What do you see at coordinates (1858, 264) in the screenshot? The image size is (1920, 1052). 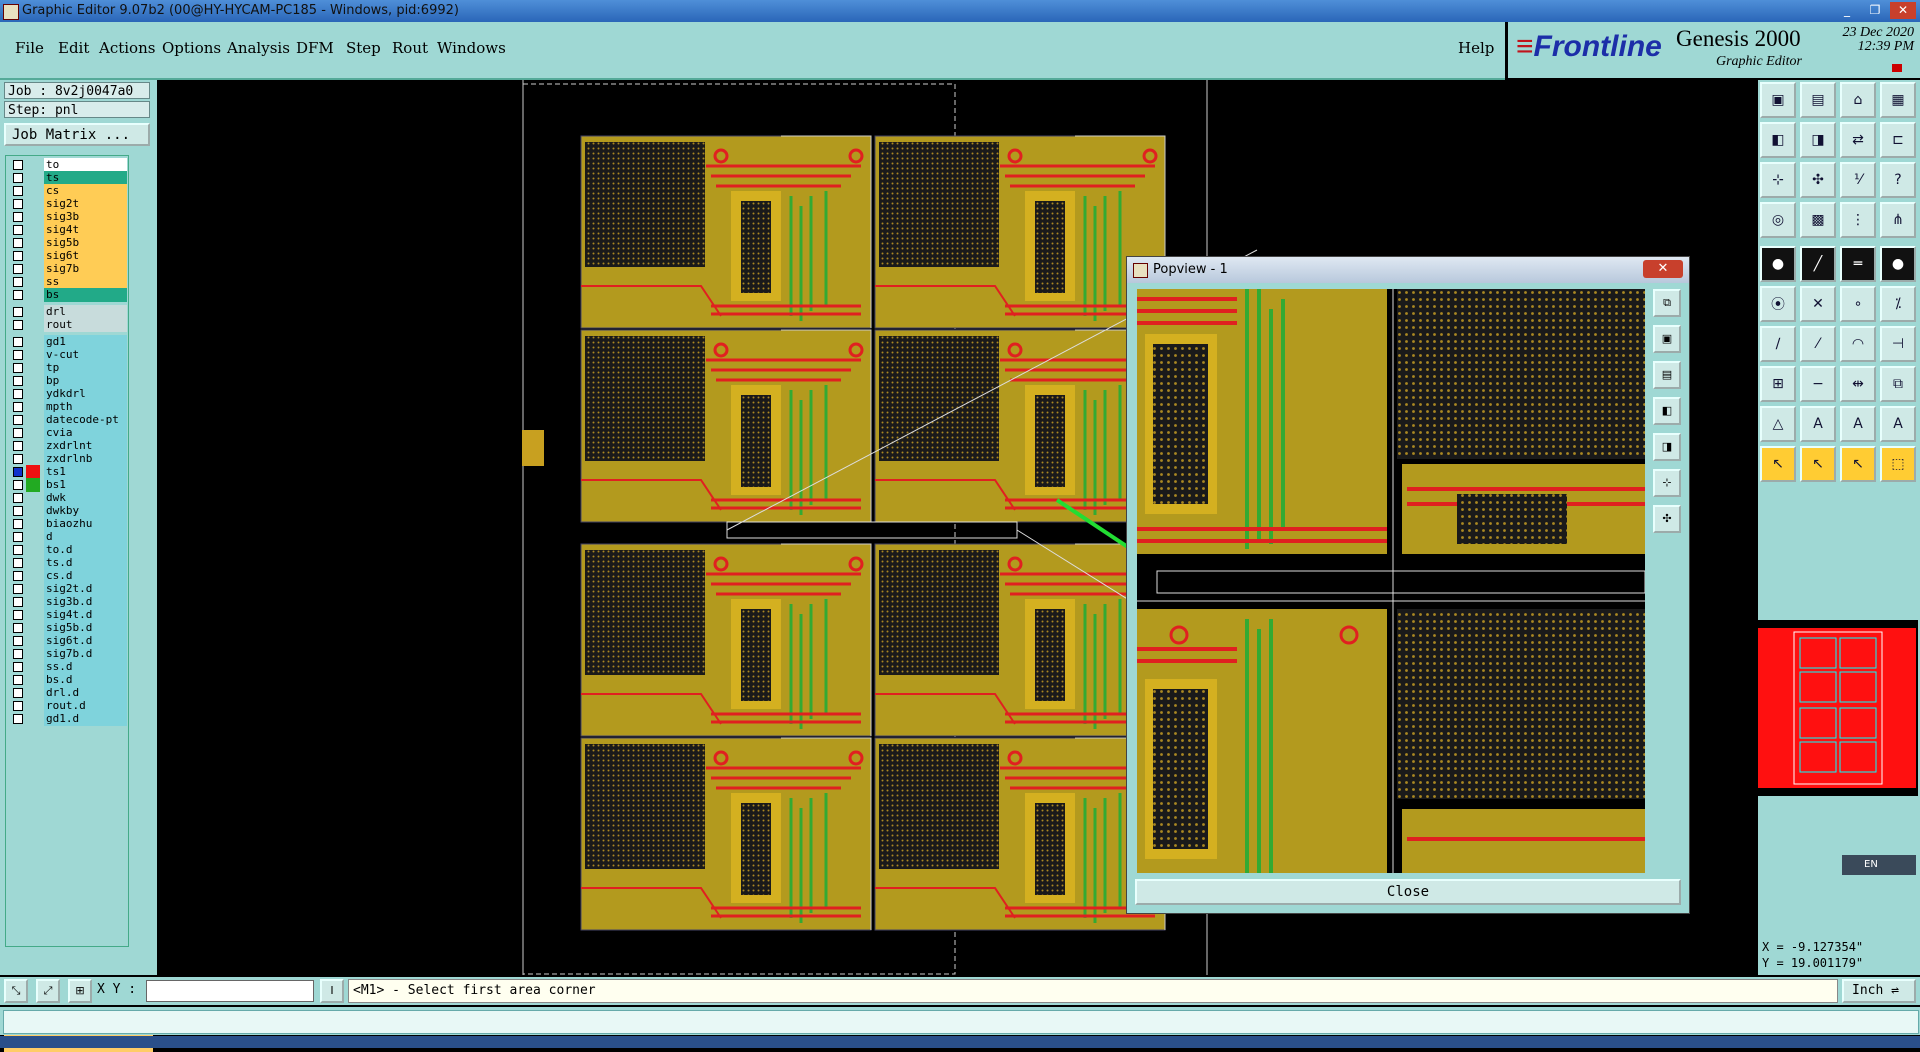 I see `ruler-icon: ═` at bounding box center [1858, 264].